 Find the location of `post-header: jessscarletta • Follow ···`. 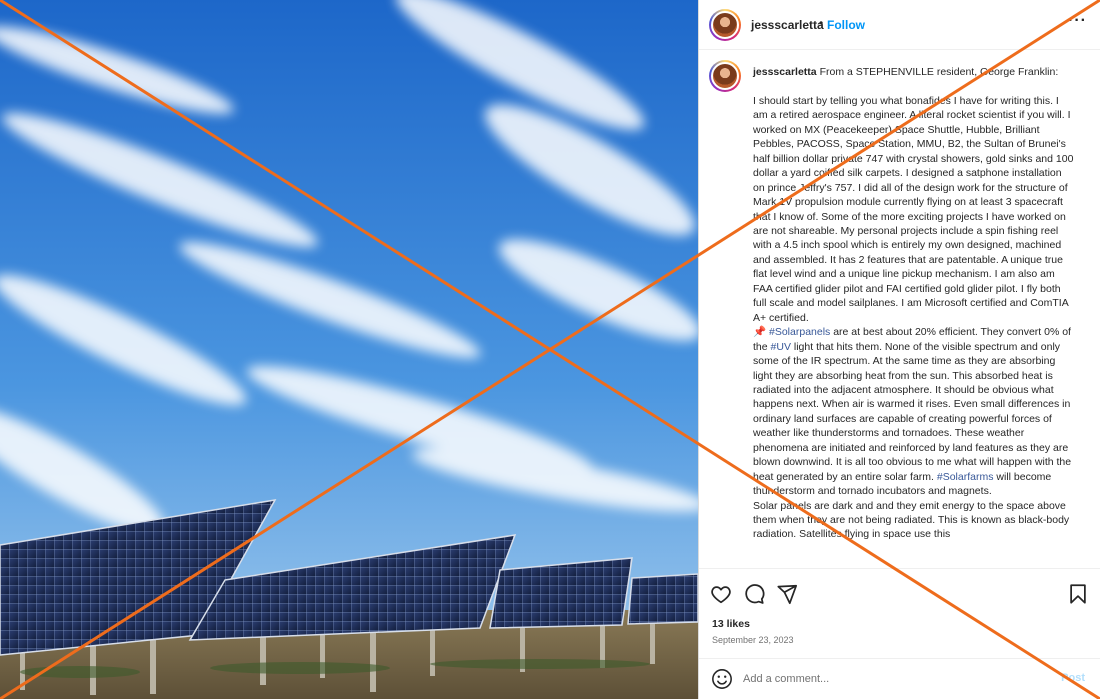

post-header: jessscarletta • Follow ··· is located at coordinates (899, 25).